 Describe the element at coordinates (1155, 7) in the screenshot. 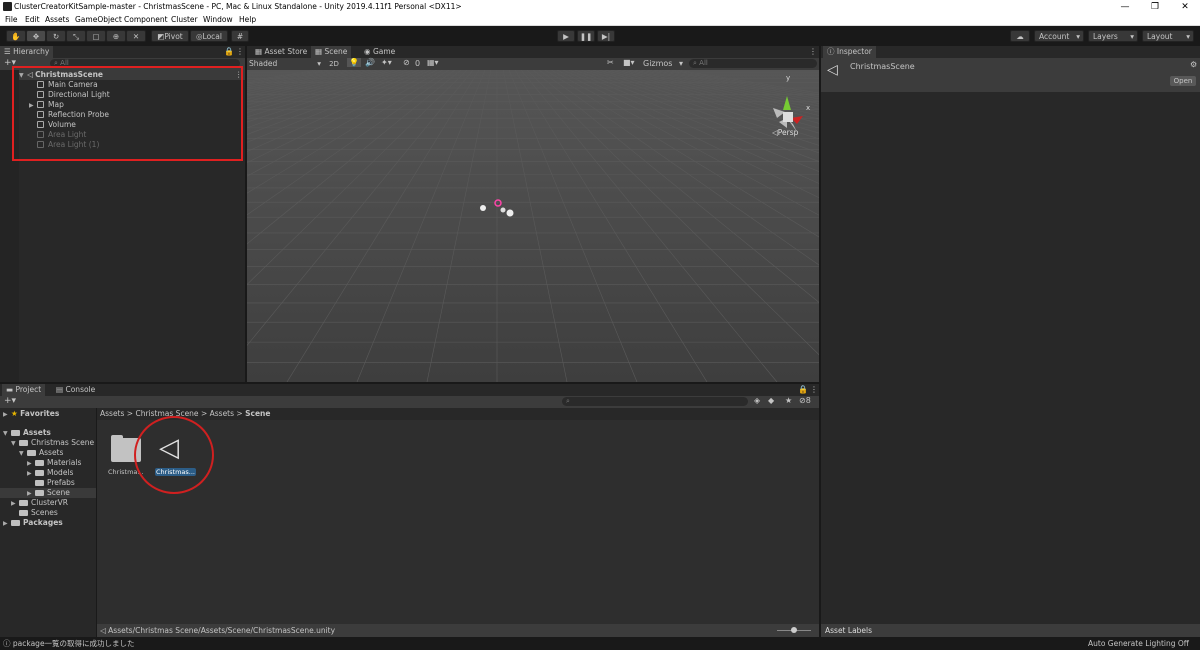

I see `maximize-button: ❐` at that location.